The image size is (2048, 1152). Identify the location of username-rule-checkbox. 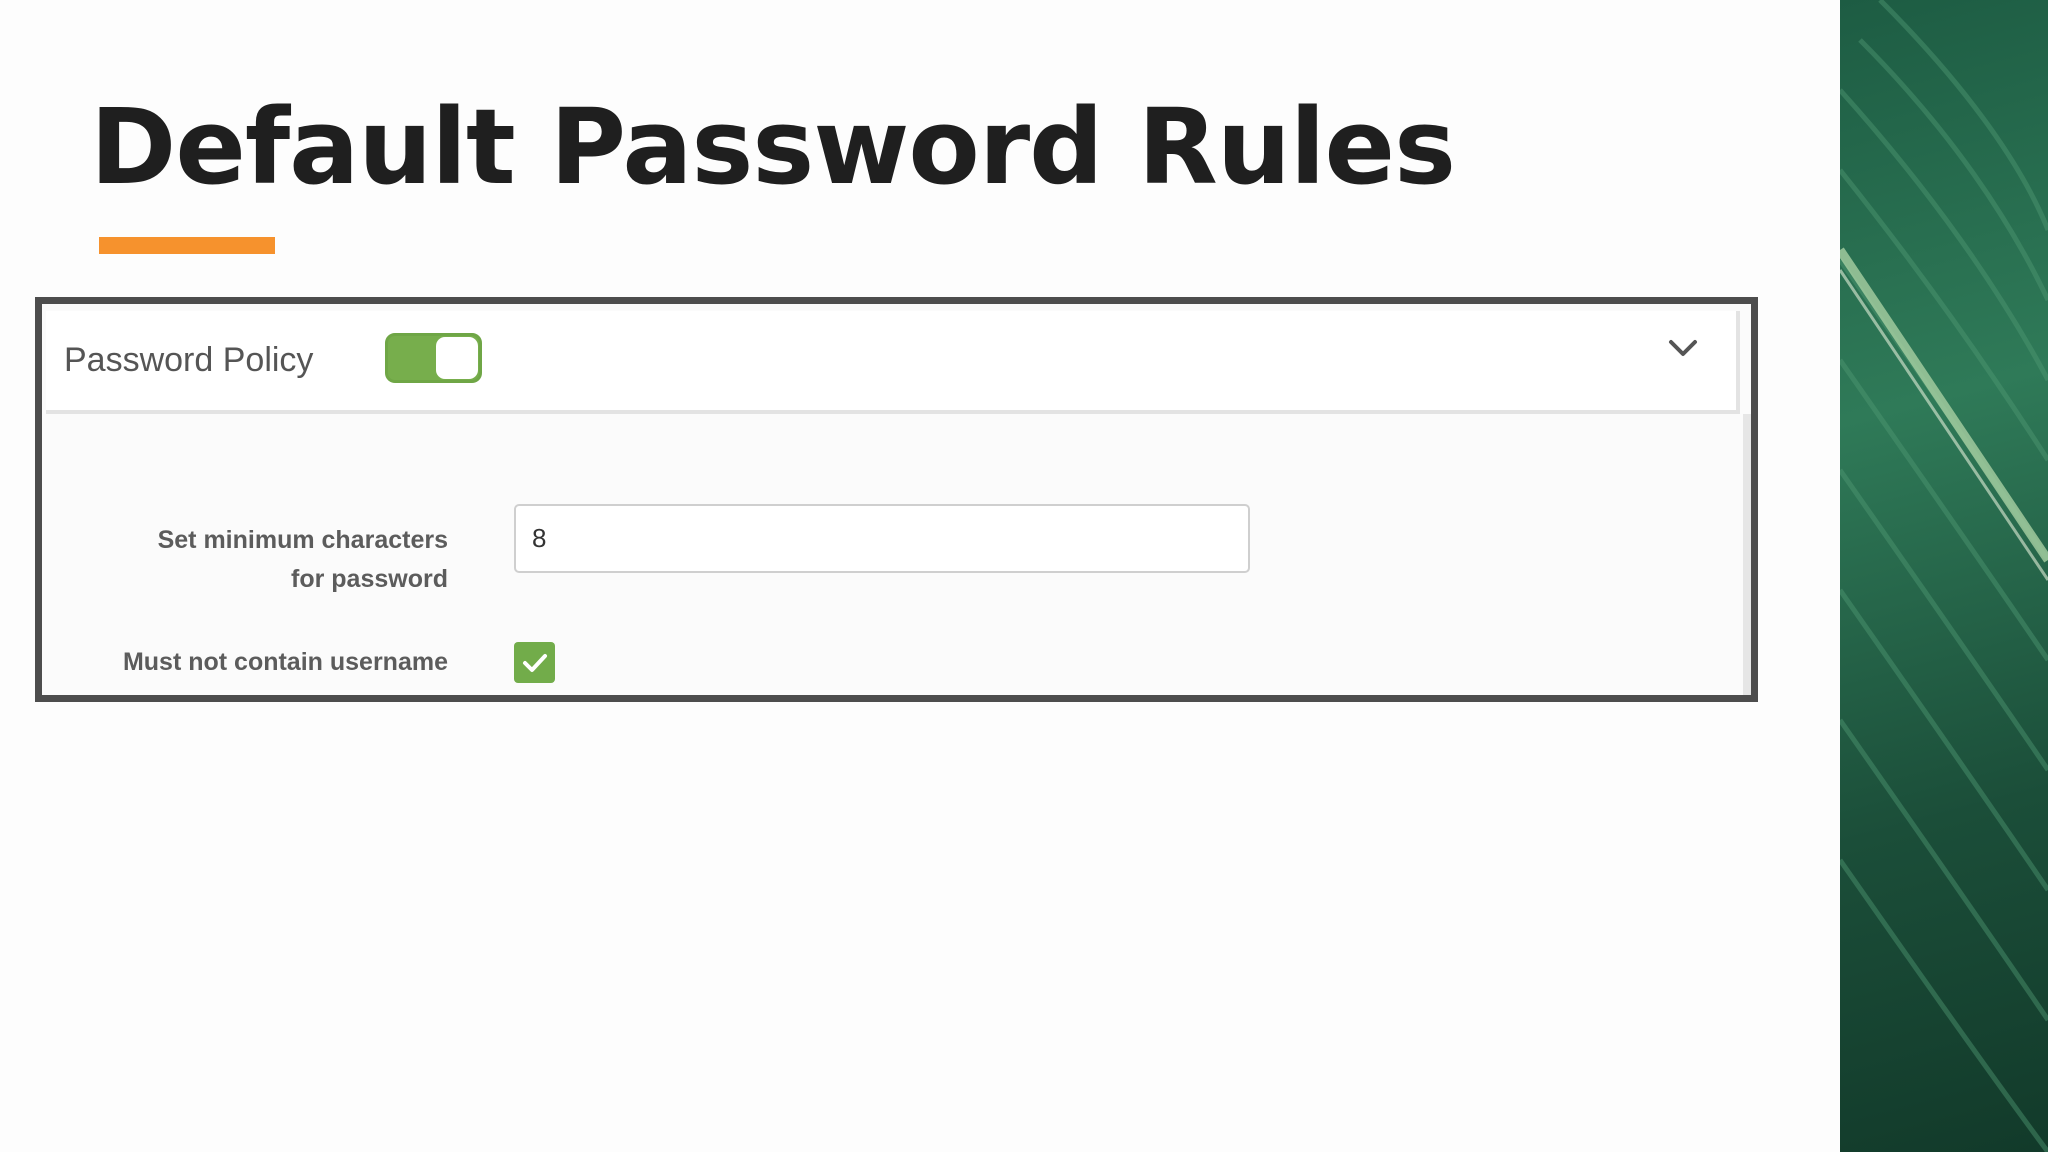
(534, 662).